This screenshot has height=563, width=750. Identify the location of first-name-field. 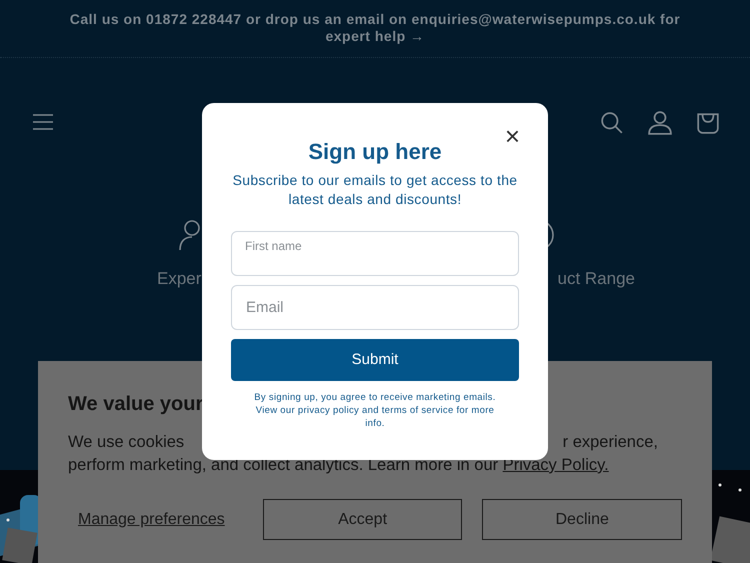
(375, 253).